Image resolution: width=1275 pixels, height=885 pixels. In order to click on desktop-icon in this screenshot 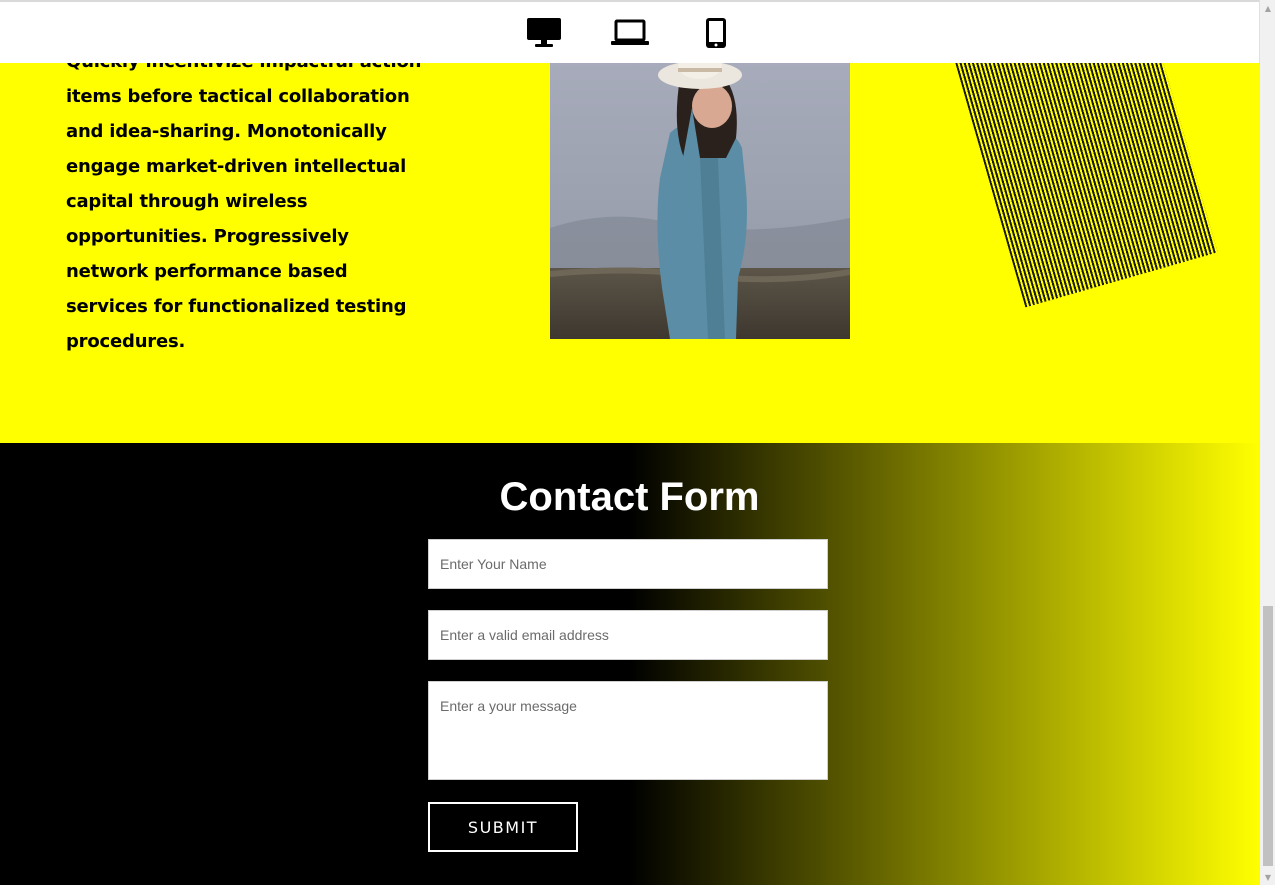, I will do `click(543, 32)`.